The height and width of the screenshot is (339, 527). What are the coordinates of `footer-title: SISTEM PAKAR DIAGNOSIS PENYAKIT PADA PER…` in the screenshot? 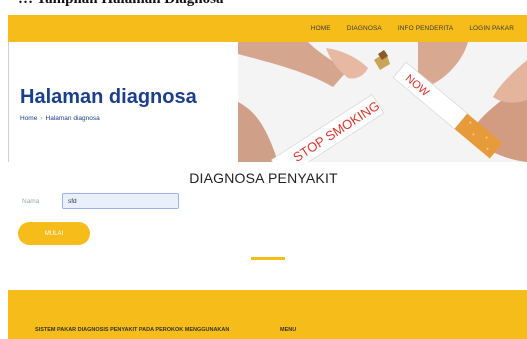 It's located at (132, 330).